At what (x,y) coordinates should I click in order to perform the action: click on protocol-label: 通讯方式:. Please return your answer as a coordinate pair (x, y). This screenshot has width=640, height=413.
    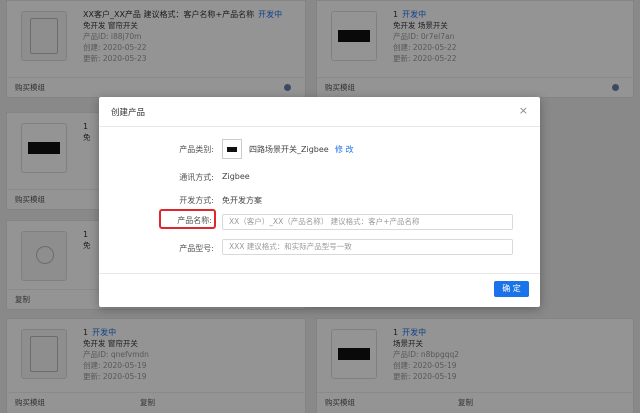
    Looking at the image, I should click on (196, 177).